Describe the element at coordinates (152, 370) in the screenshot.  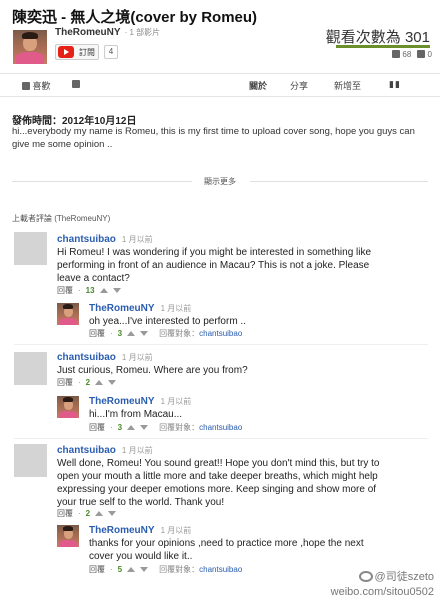
I see `comment-text: Just curious, Romeu. Where are you from?` at that location.